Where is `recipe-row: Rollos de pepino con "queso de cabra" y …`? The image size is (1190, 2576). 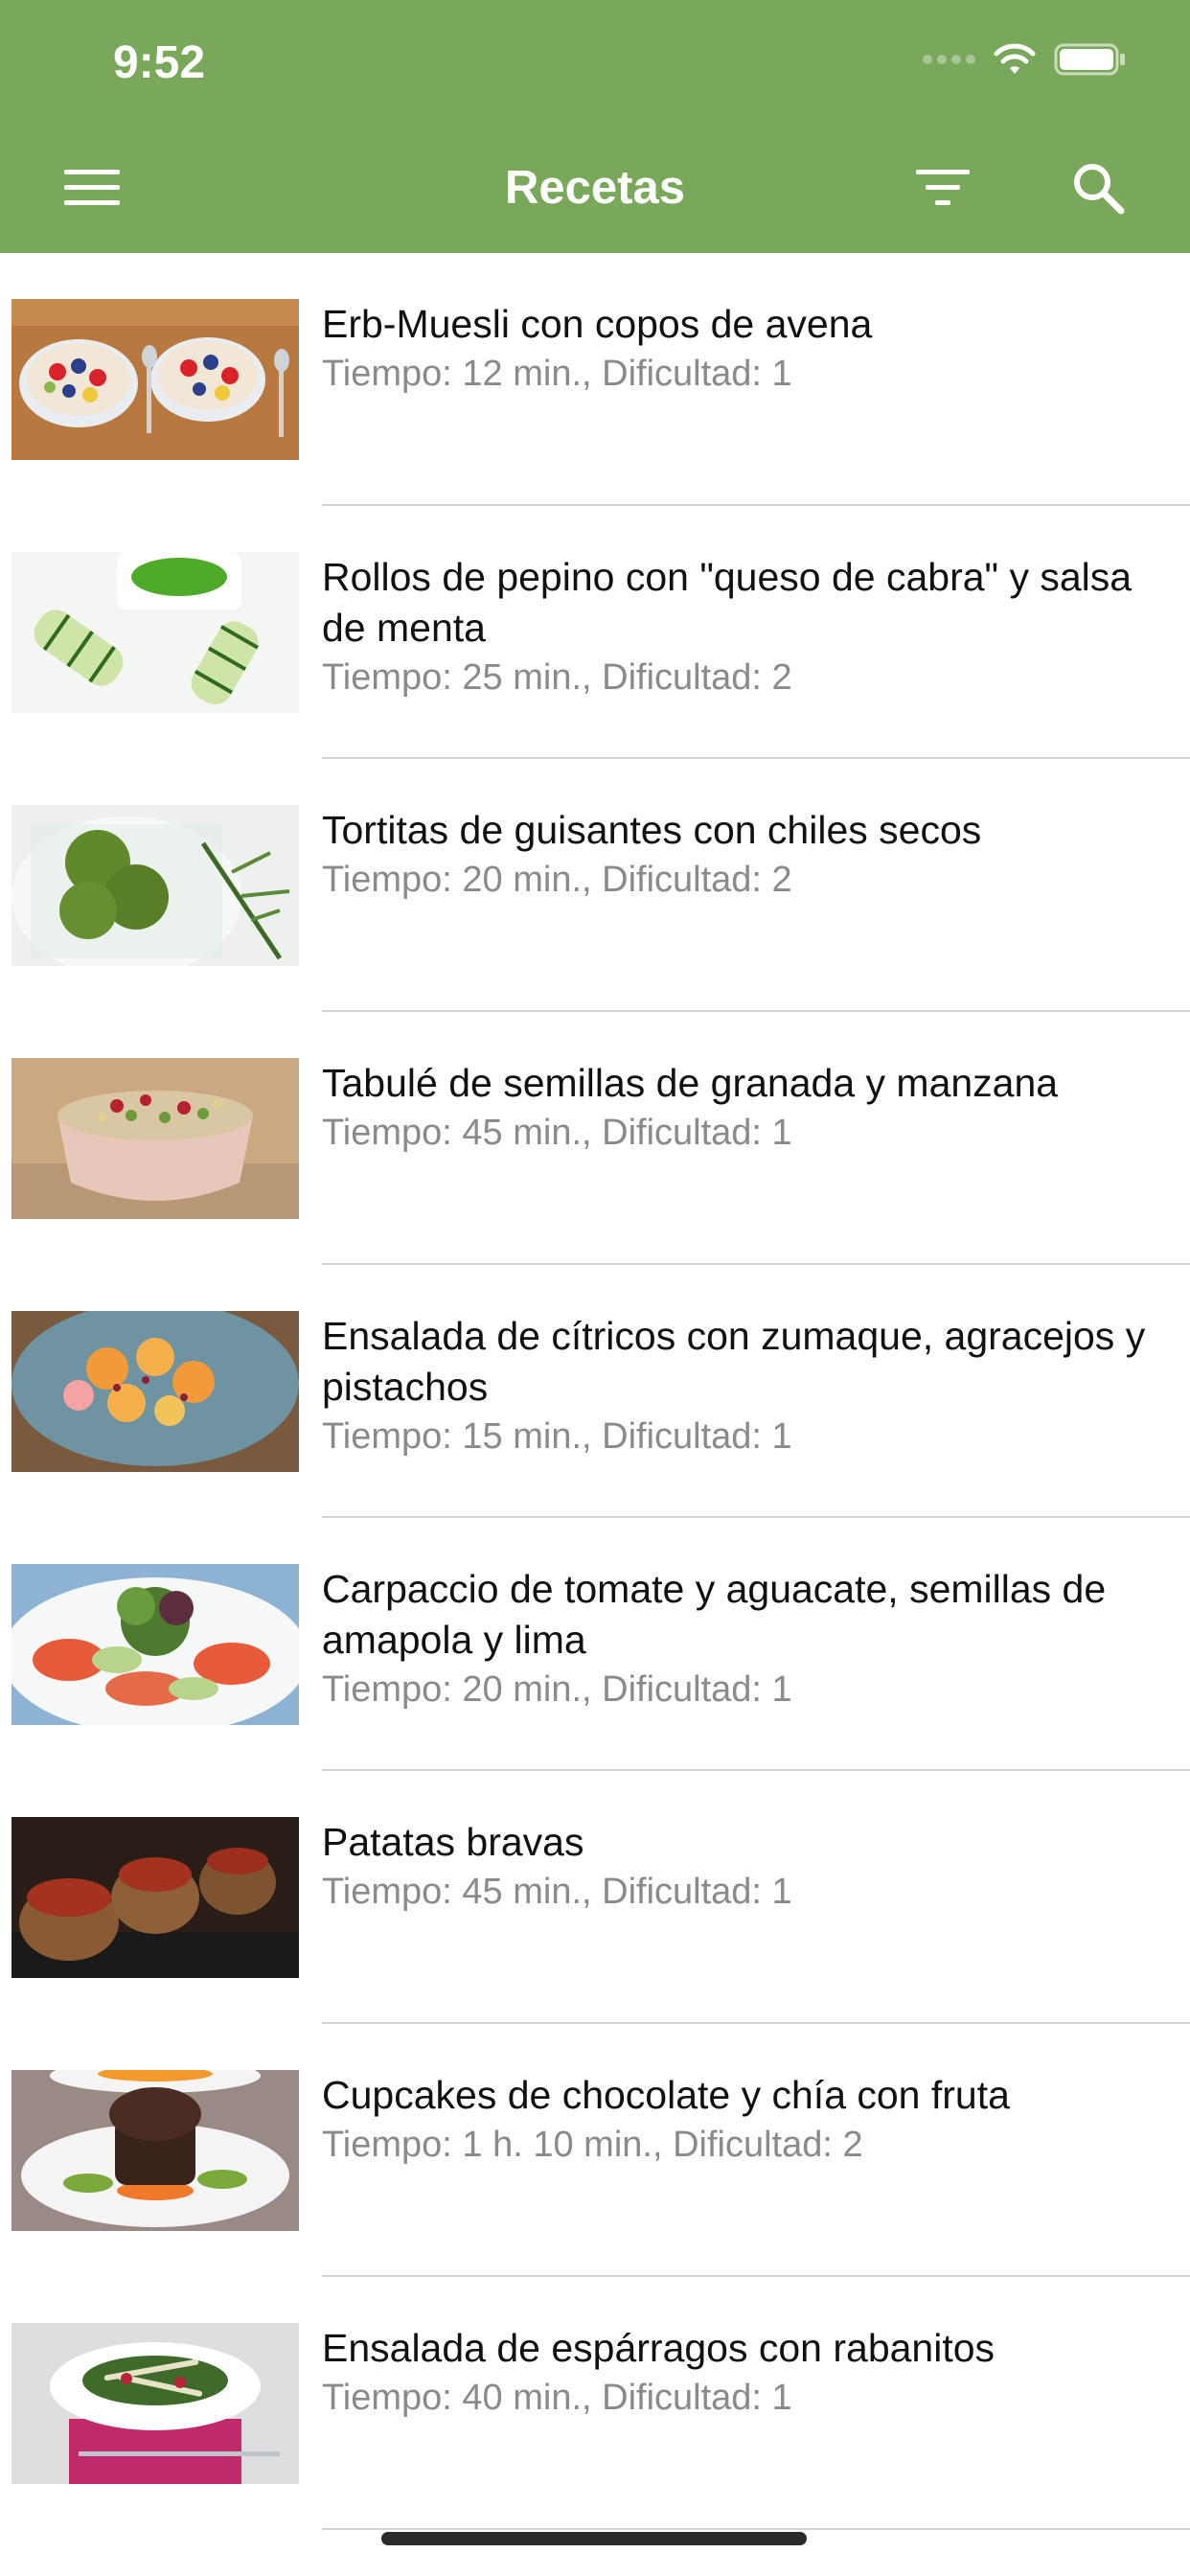
recipe-row: Rollos de pepino con "queso de cabra" y … is located at coordinates (595, 632).